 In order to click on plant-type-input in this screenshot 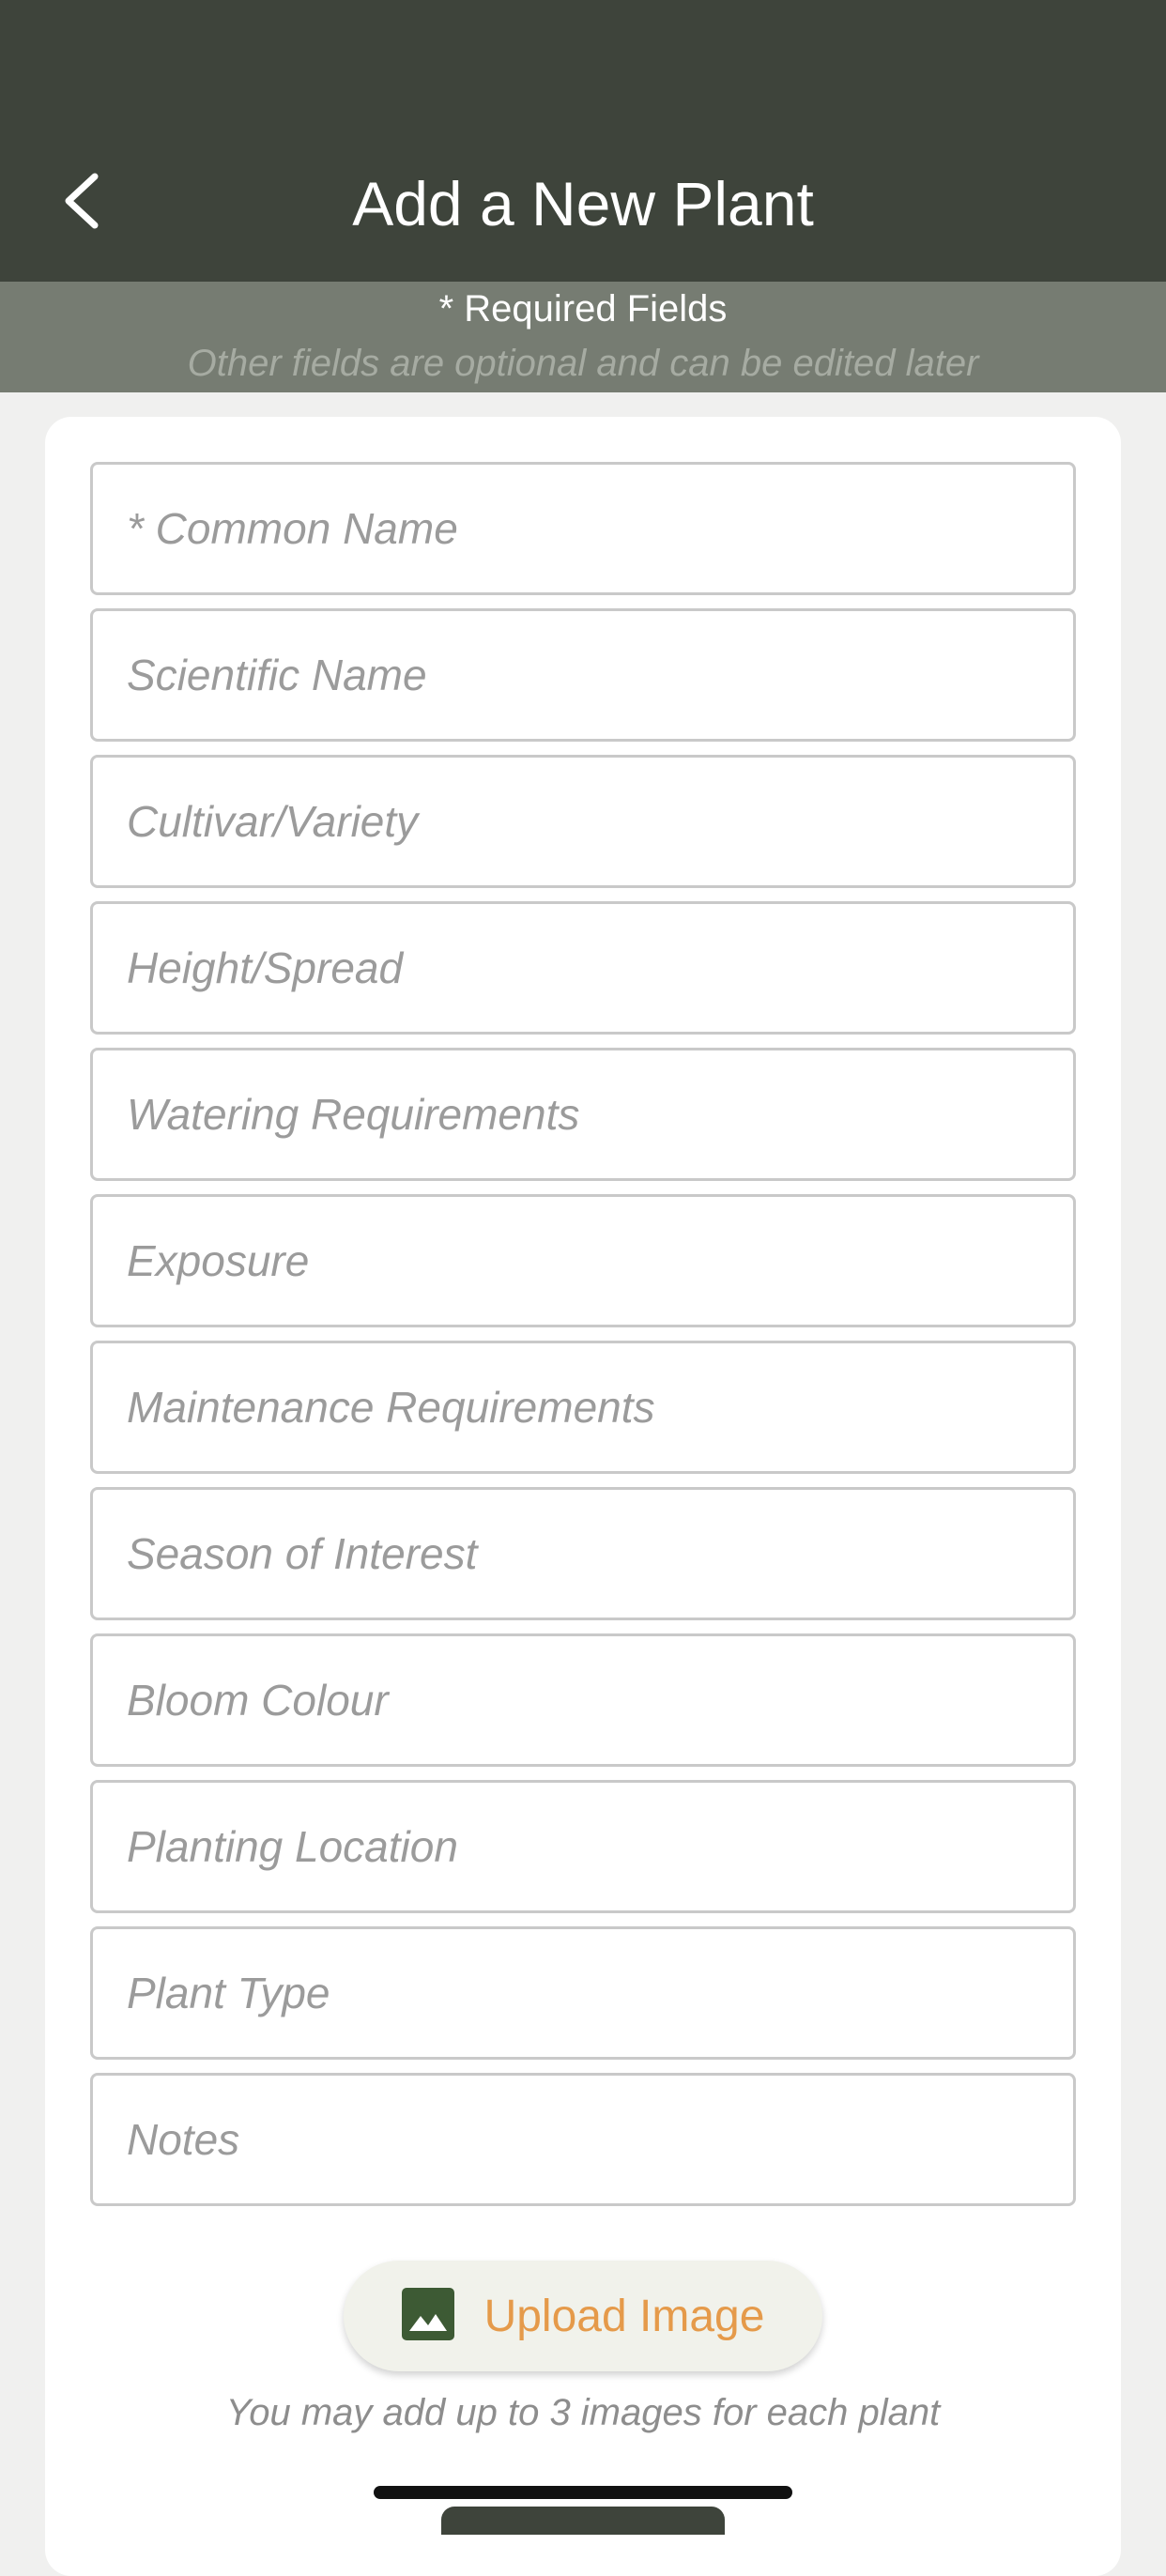, I will do `click(583, 1993)`.